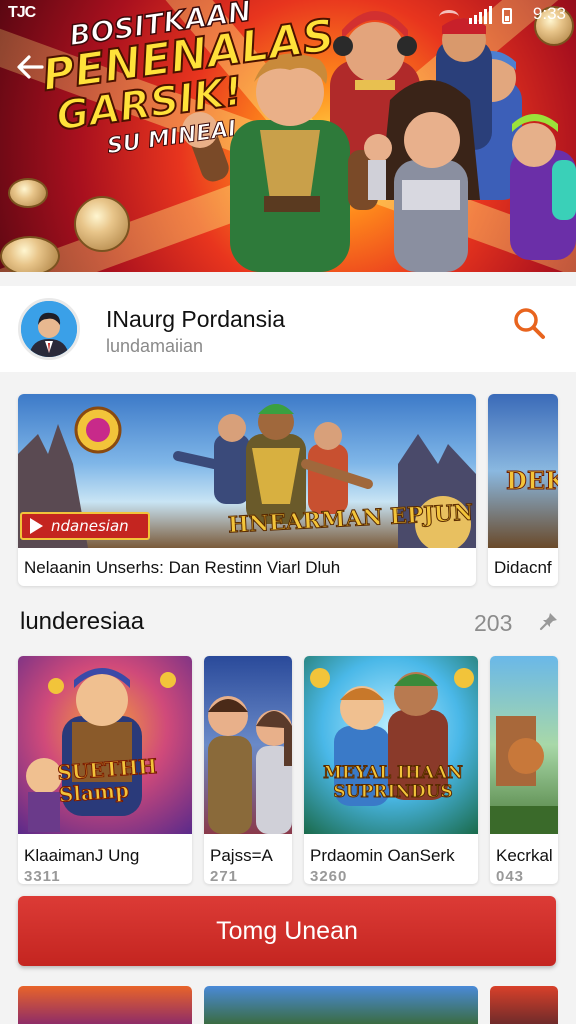 Image resolution: width=576 pixels, height=1024 pixels. Describe the element at coordinates (82, 855) in the screenshot. I see `game-title: KlaaimanJ Ung` at that location.